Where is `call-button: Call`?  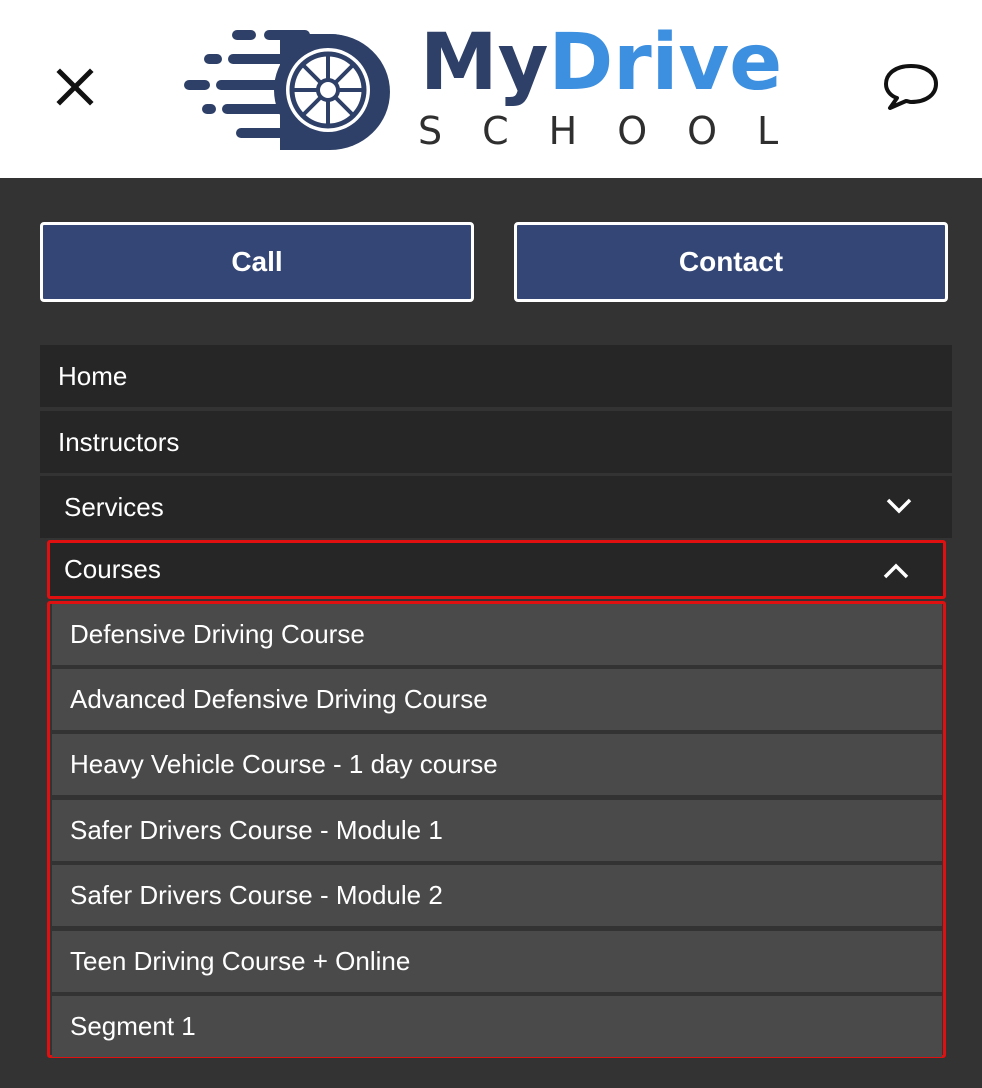 call-button: Call is located at coordinates (257, 262).